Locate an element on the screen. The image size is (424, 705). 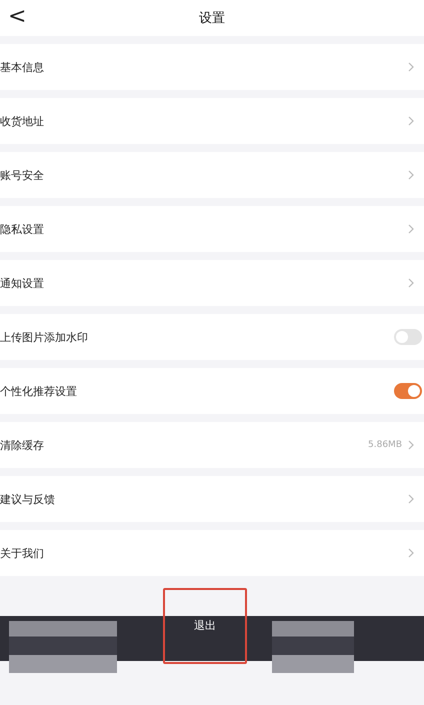
settings-row: 清除缓存 5.86MB is located at coordinates (212, 445).